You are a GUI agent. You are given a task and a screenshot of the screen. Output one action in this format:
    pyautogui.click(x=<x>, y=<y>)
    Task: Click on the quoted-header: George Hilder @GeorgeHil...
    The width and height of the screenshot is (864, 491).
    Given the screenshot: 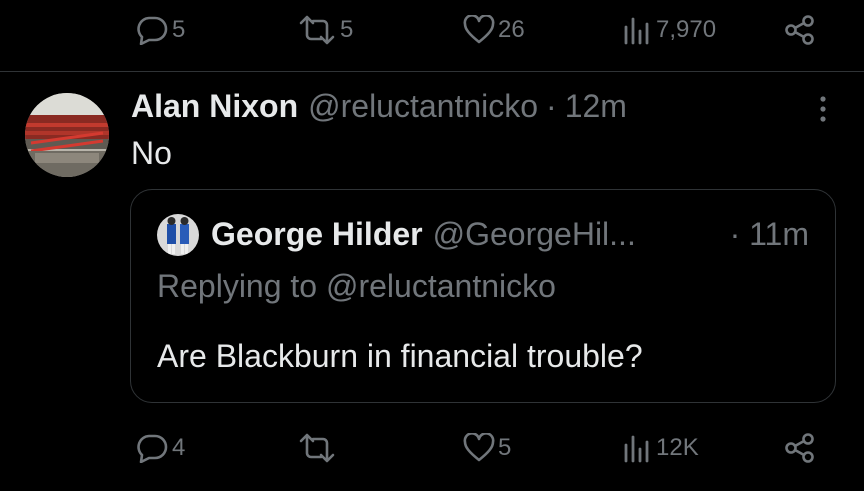 What is the action you would take?
    pyautogui.click(x=423, y=234)
    